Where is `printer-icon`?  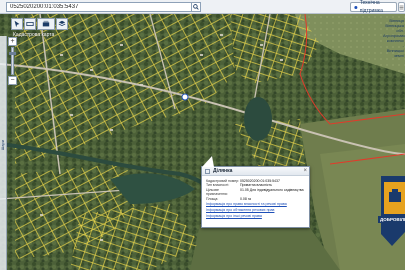
printer-icon is located at coordinates (46, 23).